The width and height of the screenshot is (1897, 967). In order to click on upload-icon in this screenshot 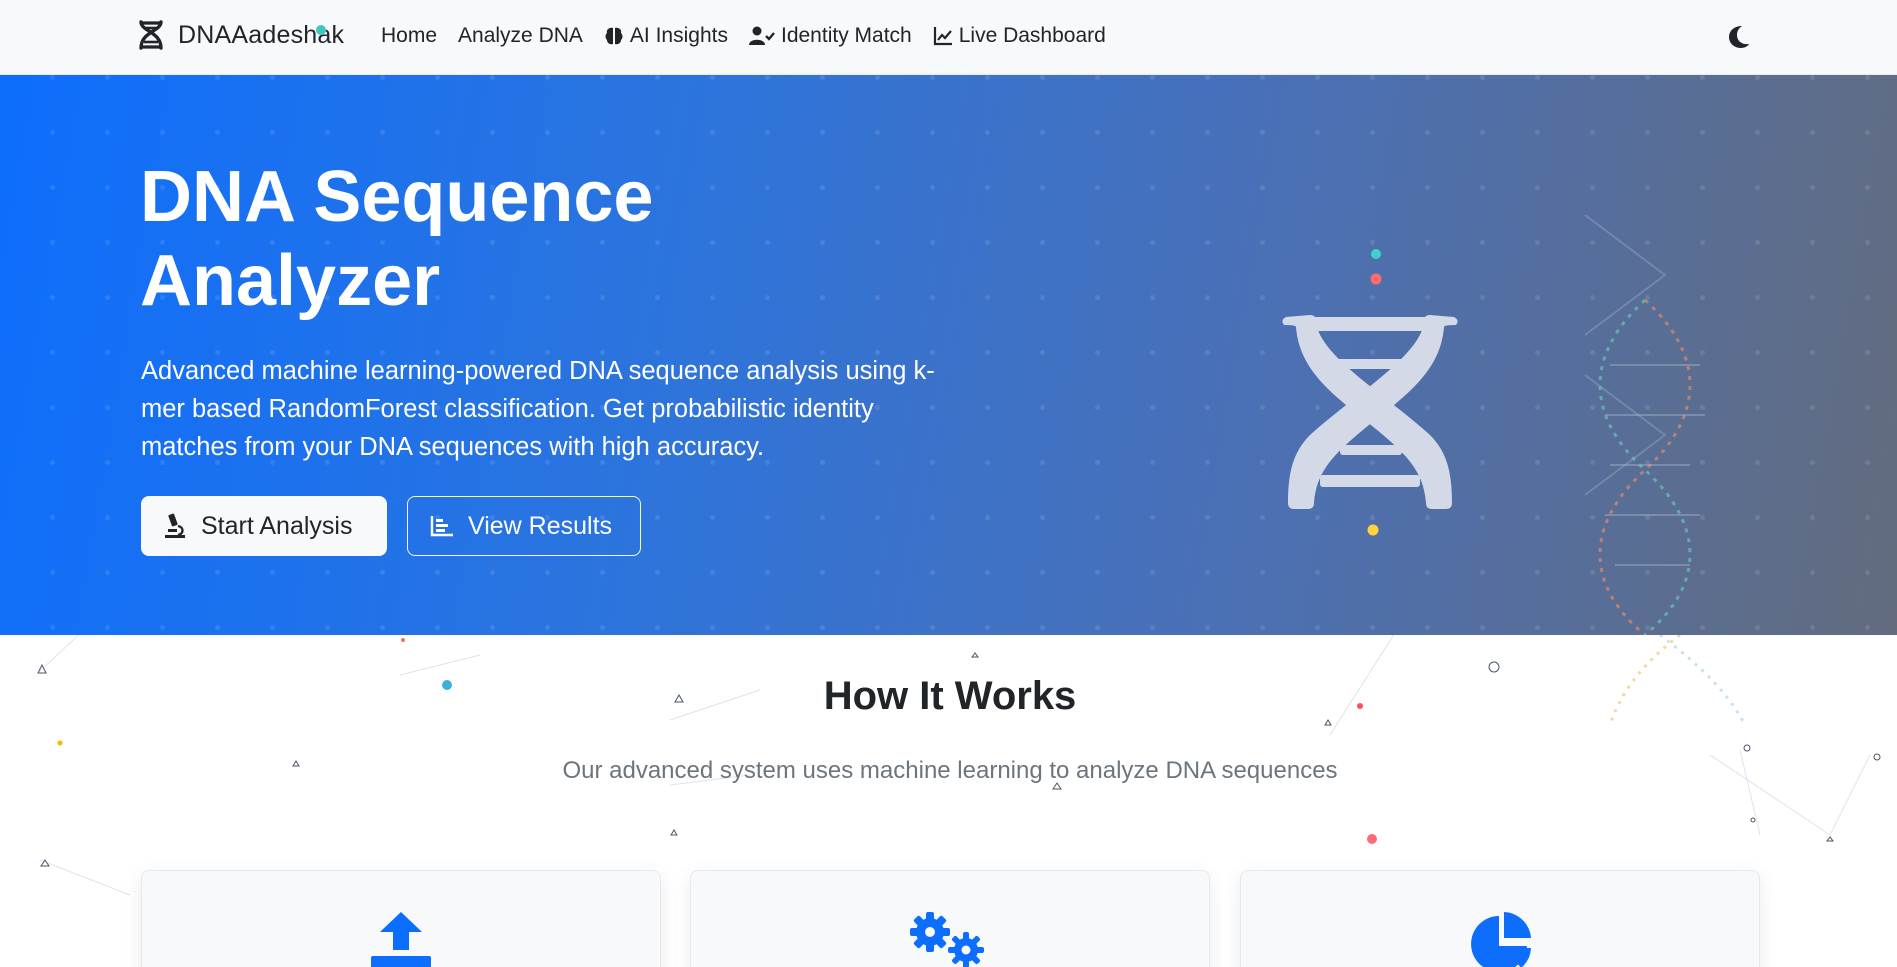, I will do `click(401, 939)`.